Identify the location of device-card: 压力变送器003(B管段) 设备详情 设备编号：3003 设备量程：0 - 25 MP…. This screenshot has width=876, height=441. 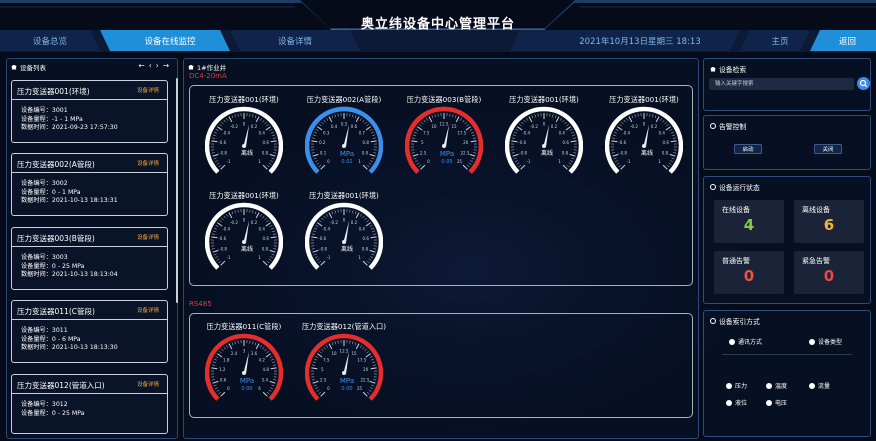
(89, 258).